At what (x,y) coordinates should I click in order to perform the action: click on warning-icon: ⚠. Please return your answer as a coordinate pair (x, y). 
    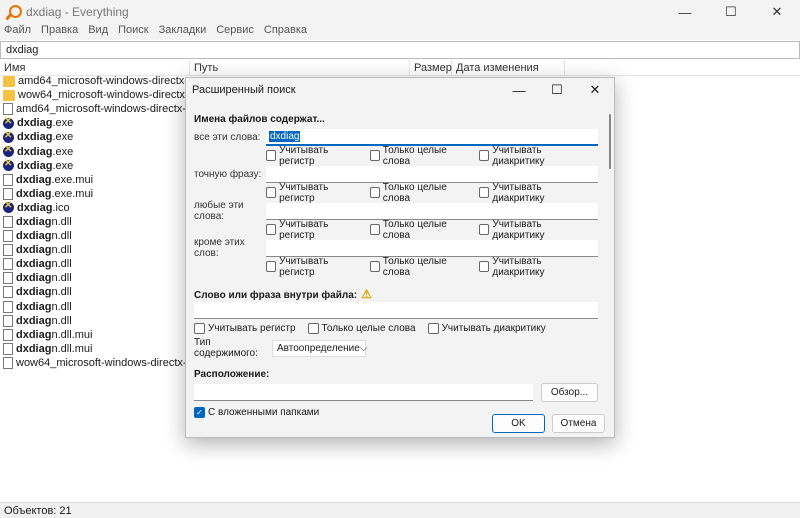
    Looking at the image, I should click on (366, 294).